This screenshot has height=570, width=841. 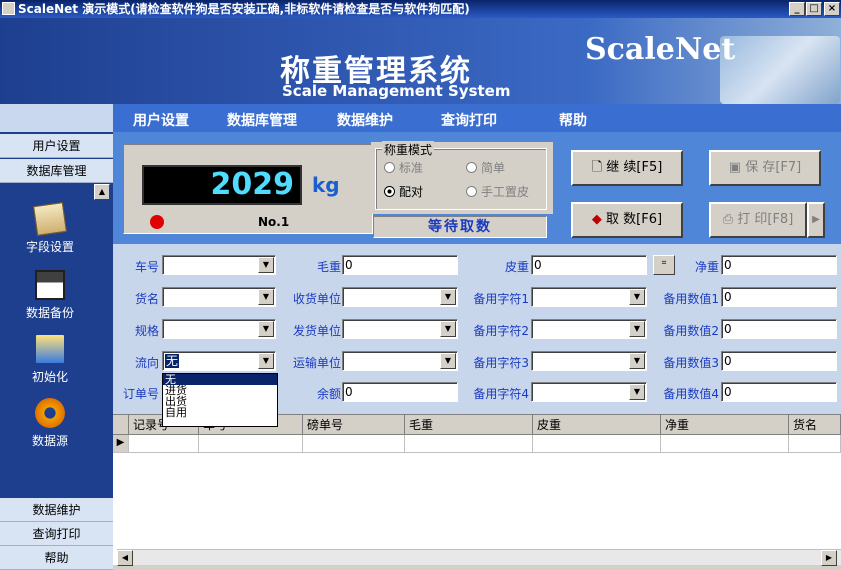 I want to click on app-icon, so click(x=8, y=8).